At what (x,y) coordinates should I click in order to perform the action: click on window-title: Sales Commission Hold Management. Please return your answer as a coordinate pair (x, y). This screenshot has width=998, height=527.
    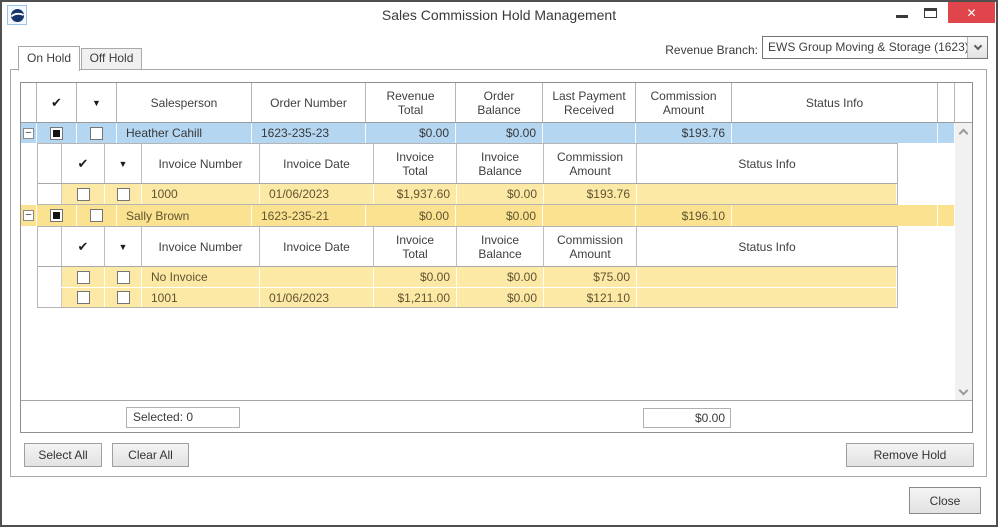
    Looking at the image, I should click on (499, 15).